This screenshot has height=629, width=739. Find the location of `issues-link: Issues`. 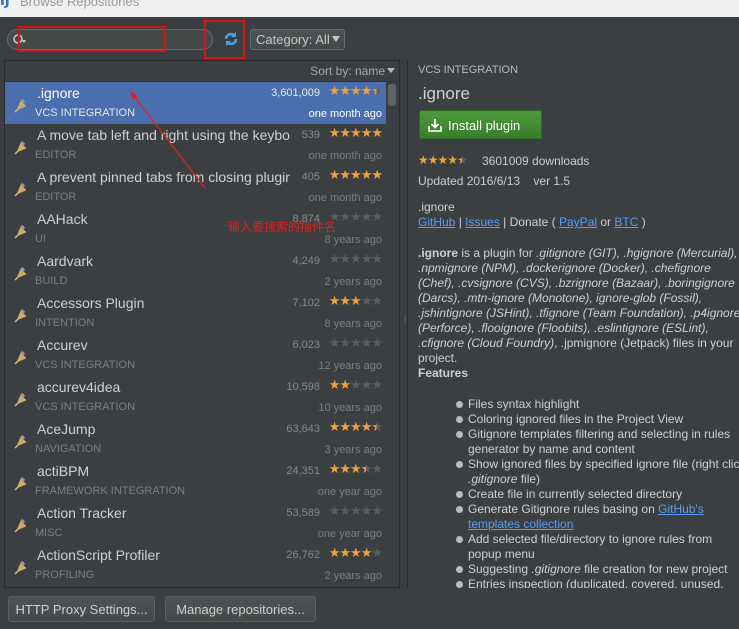

issues-link: Issues is located at coordinates (482, 222).